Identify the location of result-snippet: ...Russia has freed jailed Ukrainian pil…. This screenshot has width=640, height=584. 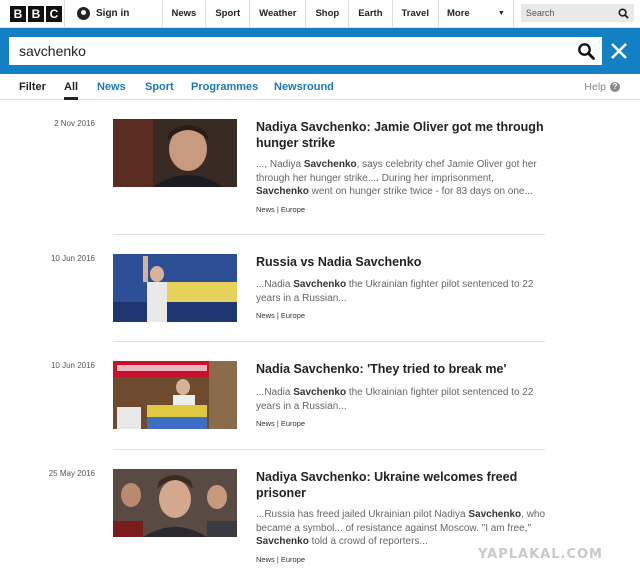
(401, 528).